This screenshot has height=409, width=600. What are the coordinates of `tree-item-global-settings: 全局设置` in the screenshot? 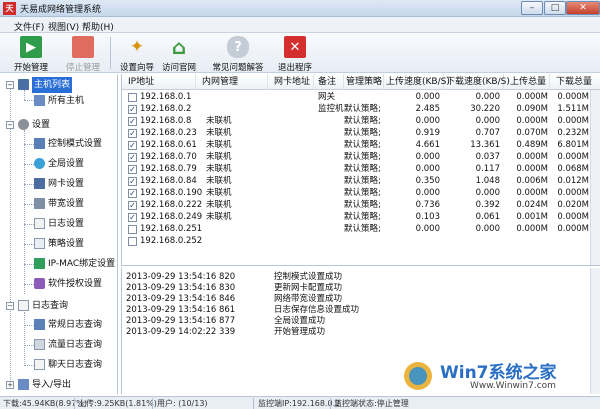 It's located at (58, 164).